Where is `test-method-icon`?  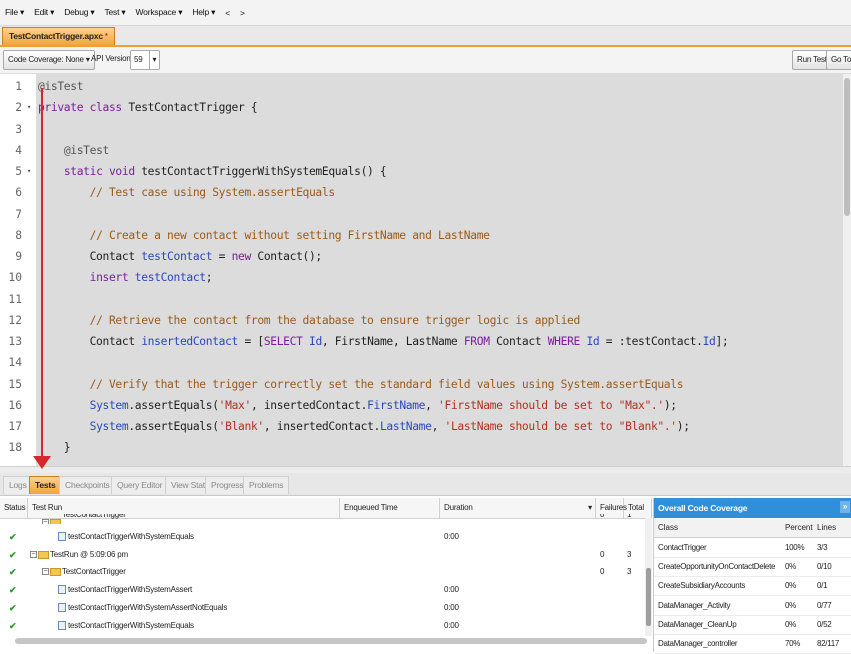
test-method-icon is located at coordinates (62, 536).